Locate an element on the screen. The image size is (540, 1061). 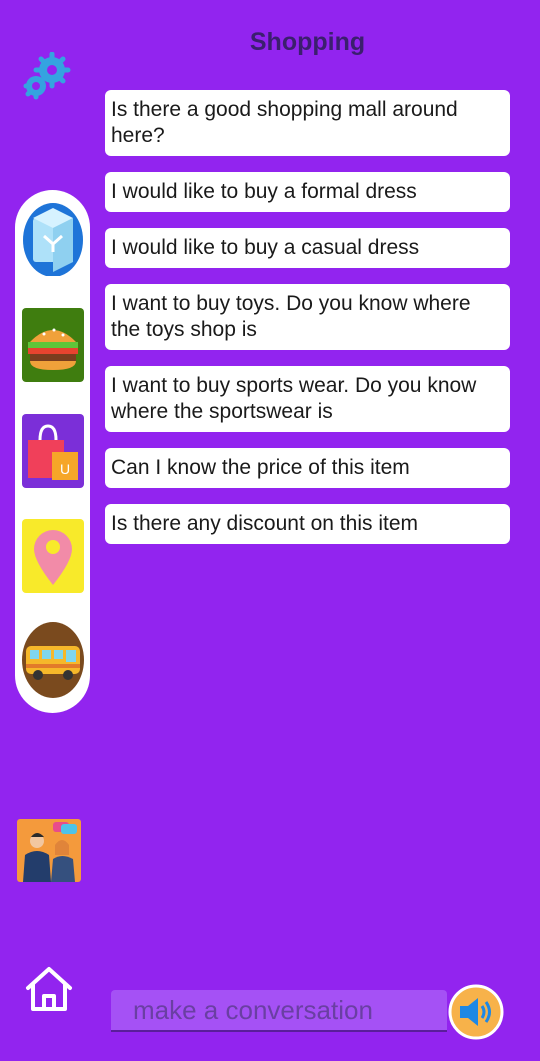
phrase-item: I would like to buy a casual dress is located at coordinates (307, 248).